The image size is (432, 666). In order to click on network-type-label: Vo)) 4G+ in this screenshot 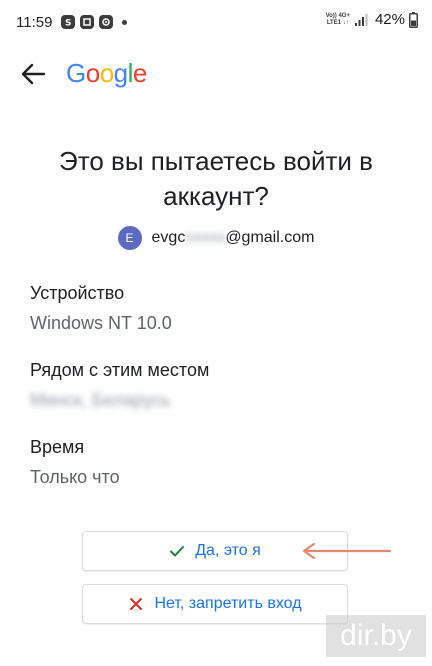, I will do `click(337, 15)`.